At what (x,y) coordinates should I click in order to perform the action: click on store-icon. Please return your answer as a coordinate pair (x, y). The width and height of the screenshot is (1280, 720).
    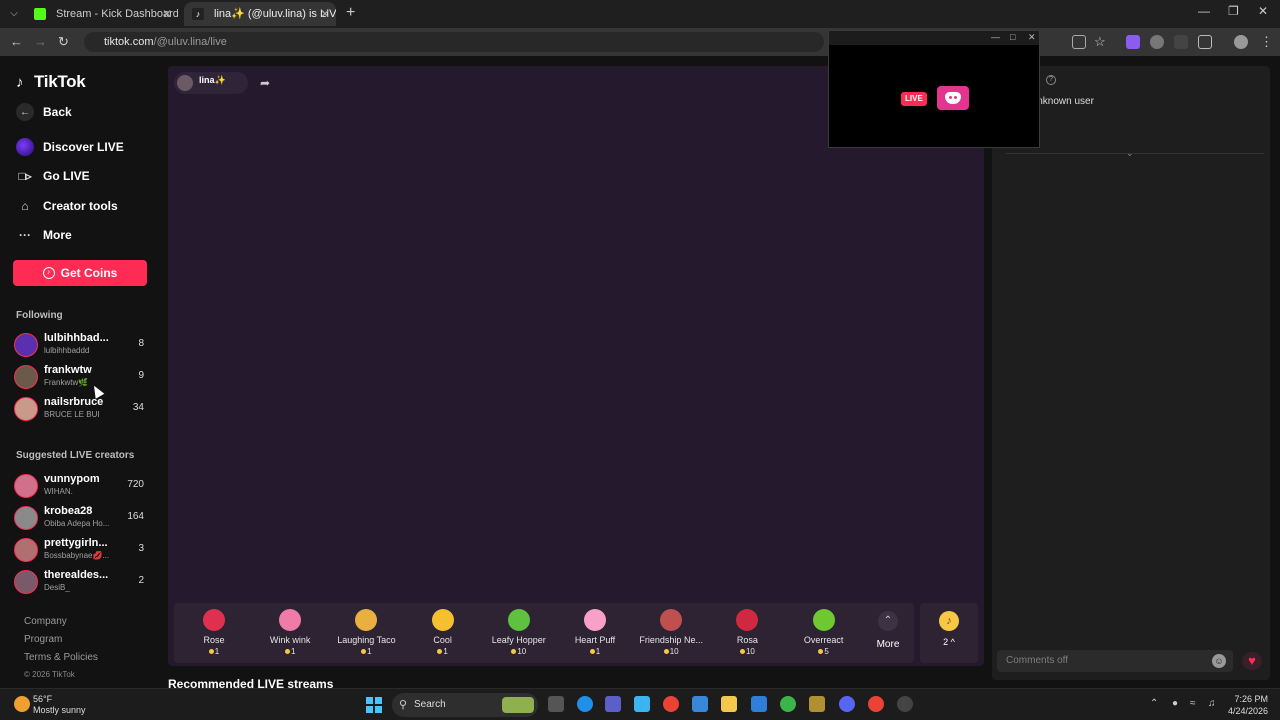
    Looking at the image, I should click on (700, 704).